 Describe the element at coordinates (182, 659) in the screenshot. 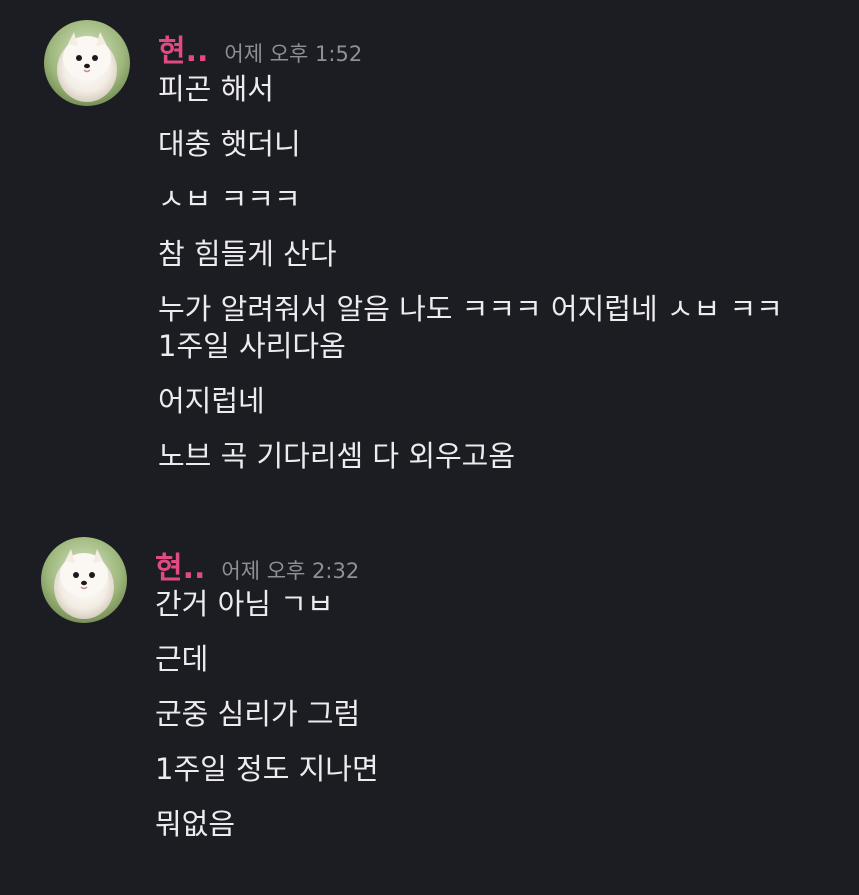

I see `message-line: 근데` at that location.